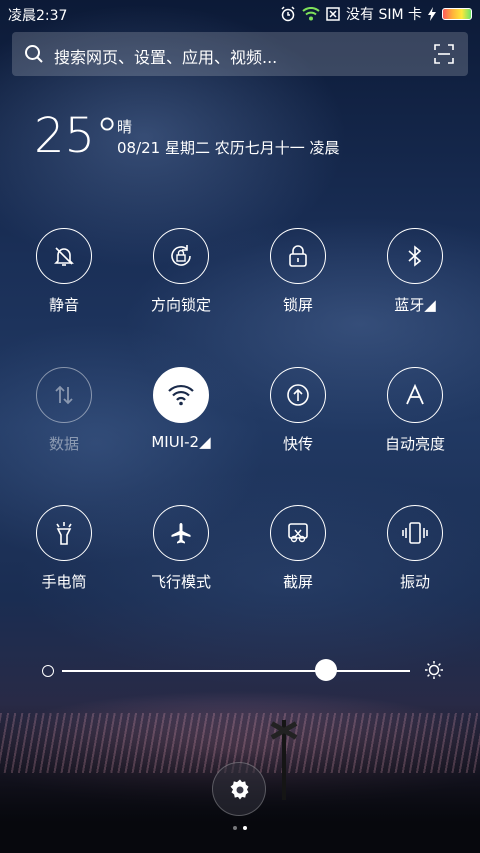 This screenshot has width=480, height=853. What do you see at coordinates (38, 16) in the screenshot?
I see `status-time: 凌晨2:37` at bounding box center [38, 16].